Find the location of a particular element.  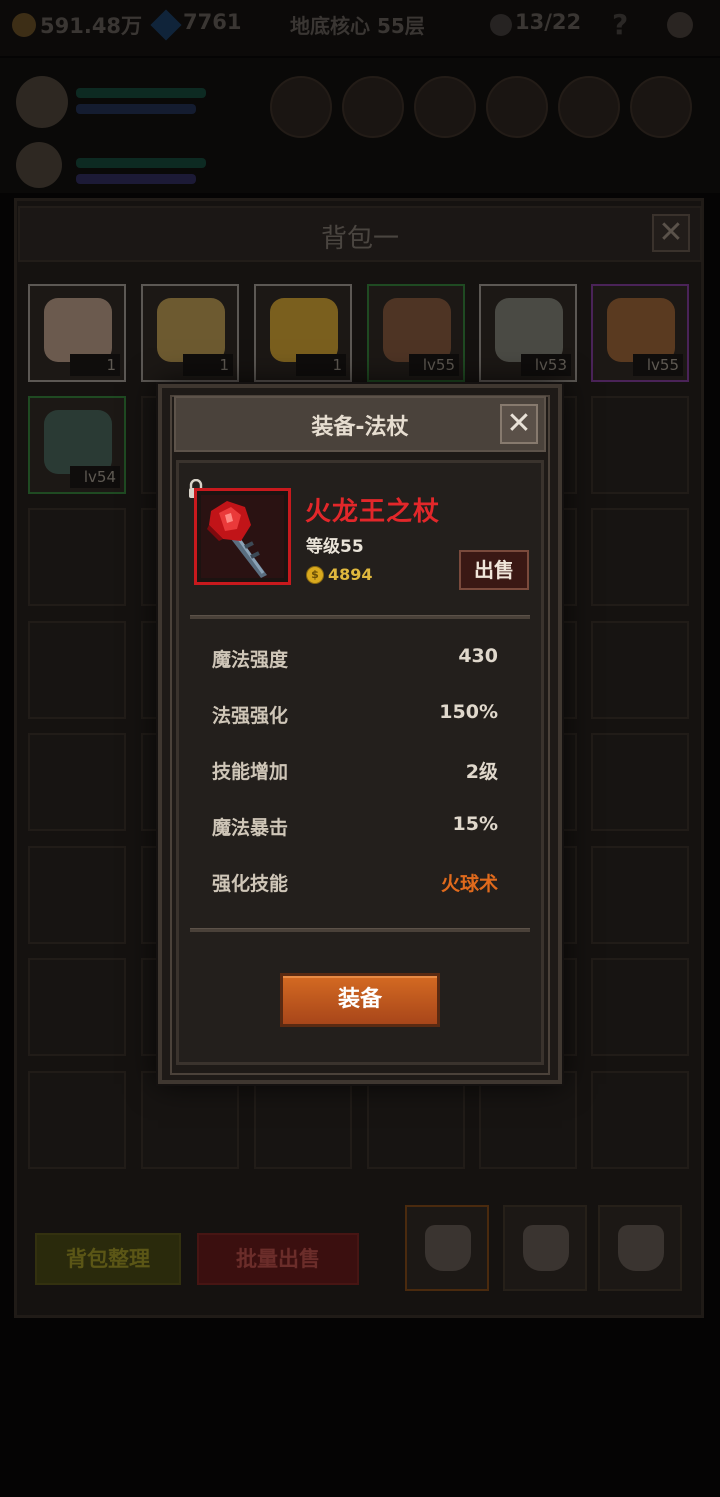

gem-amount: 7761 is located at coordinates (212, 22).